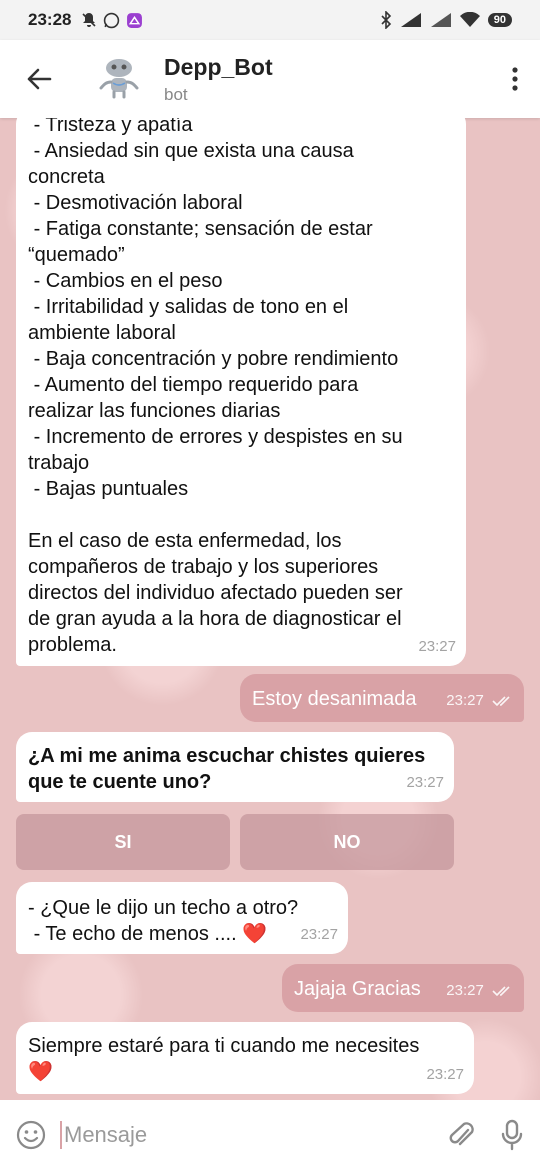  What do you see at coordinates (469, 19) in the screenshot?
I see `wifi-icon` at bounding box center [469, 19].